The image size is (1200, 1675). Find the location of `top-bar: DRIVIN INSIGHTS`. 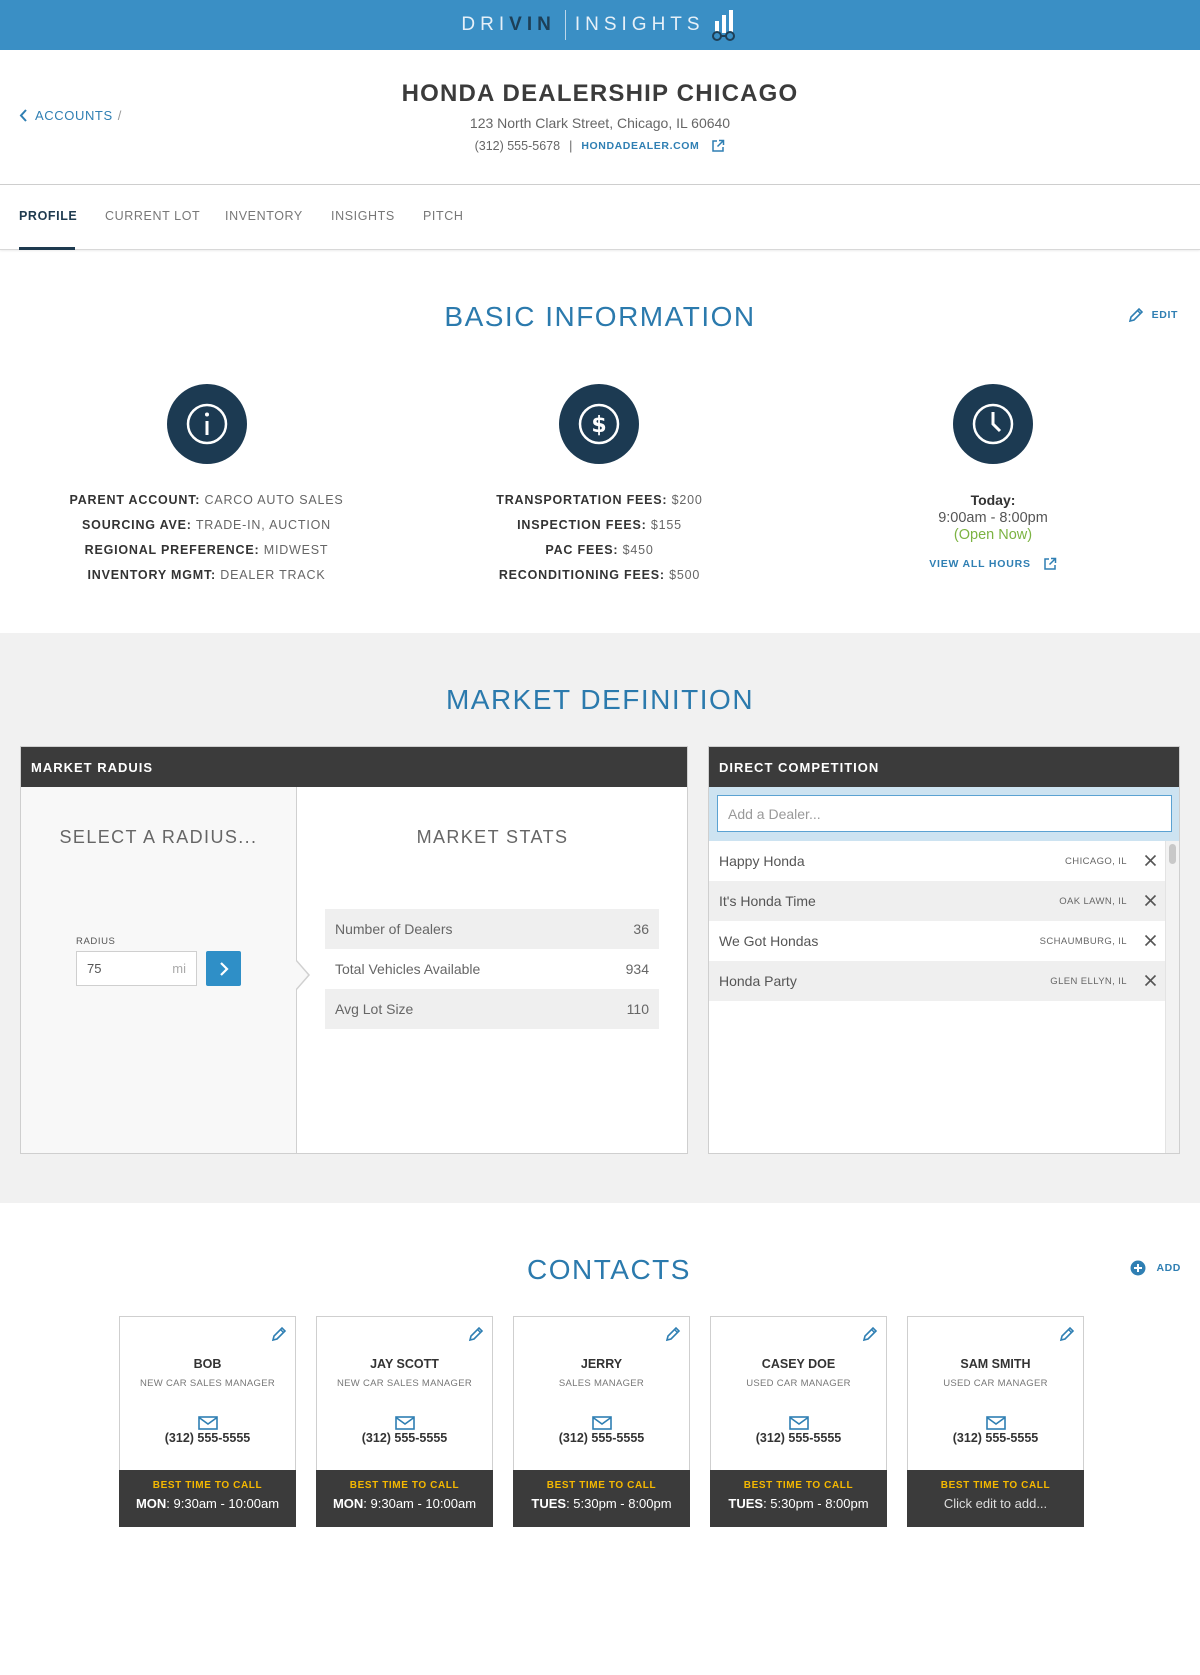

top-bar: DRIVIN INSIGHTS is located at coordinates (600, 25).